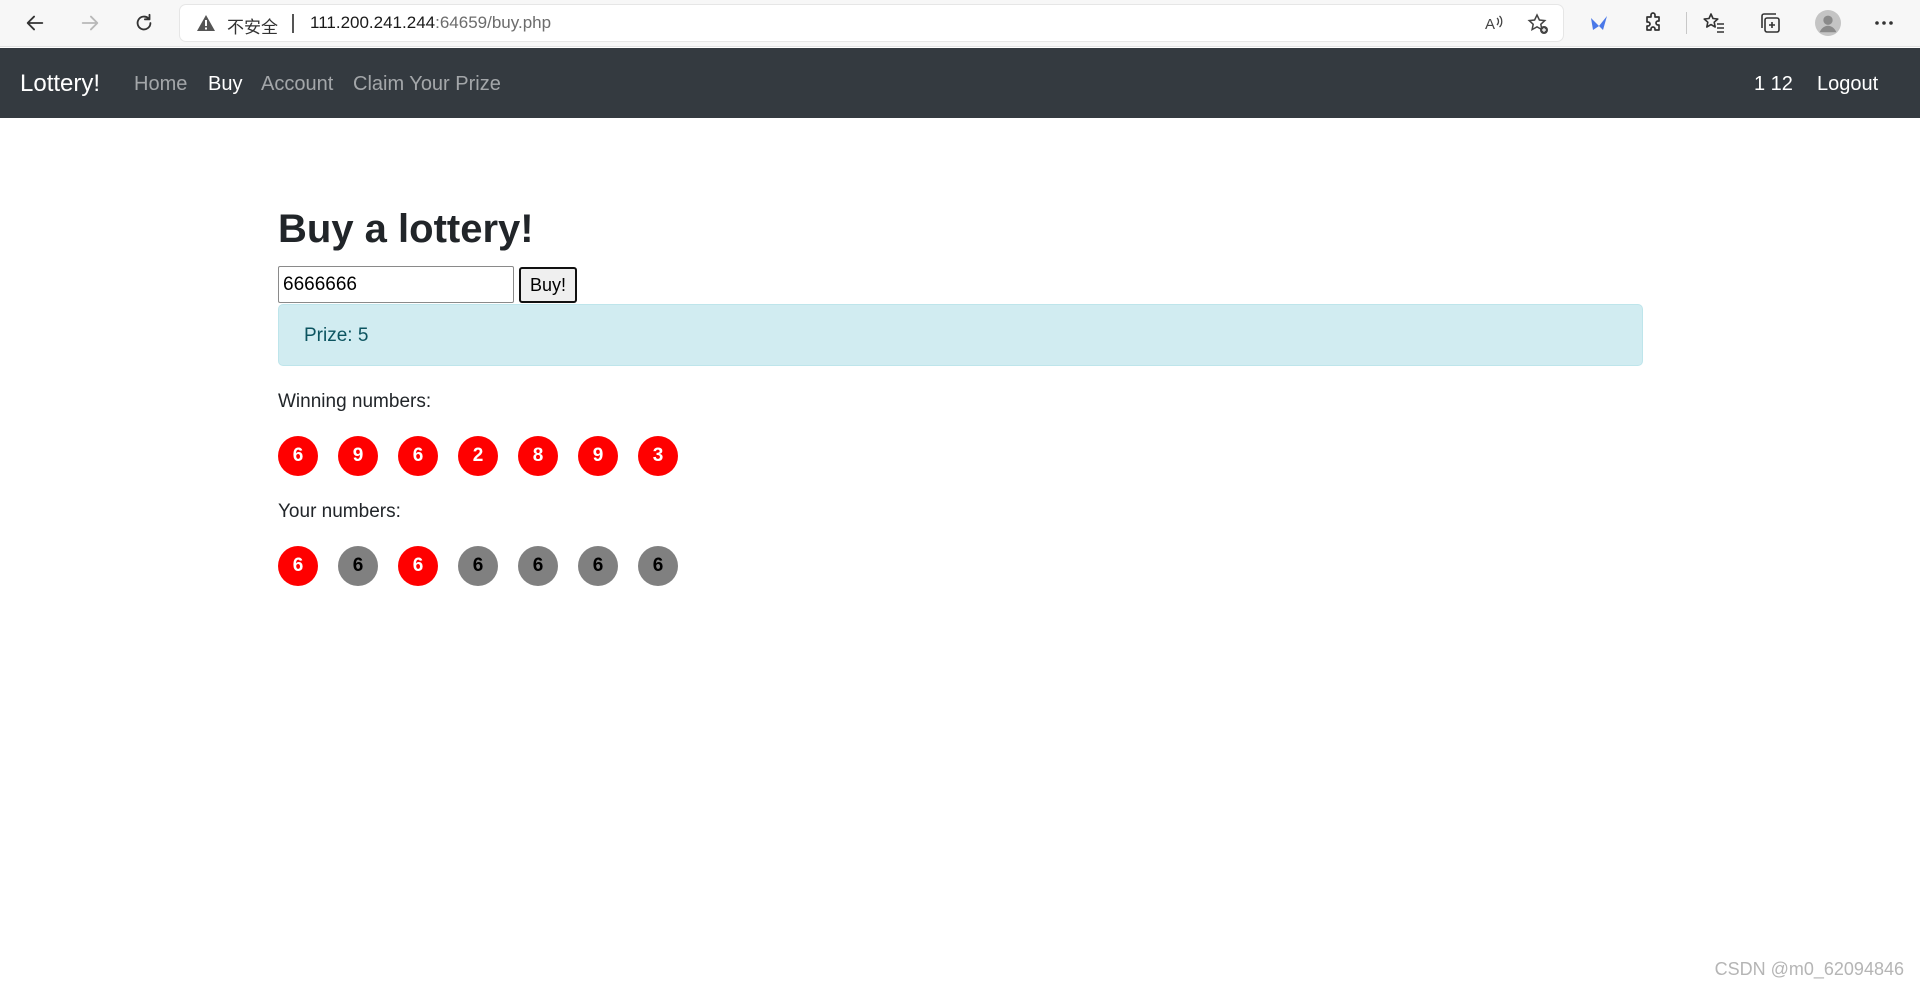 The height and width of the screenshot is (989, 1920). I want to click on puzzle-icon, so click(1653, 21).